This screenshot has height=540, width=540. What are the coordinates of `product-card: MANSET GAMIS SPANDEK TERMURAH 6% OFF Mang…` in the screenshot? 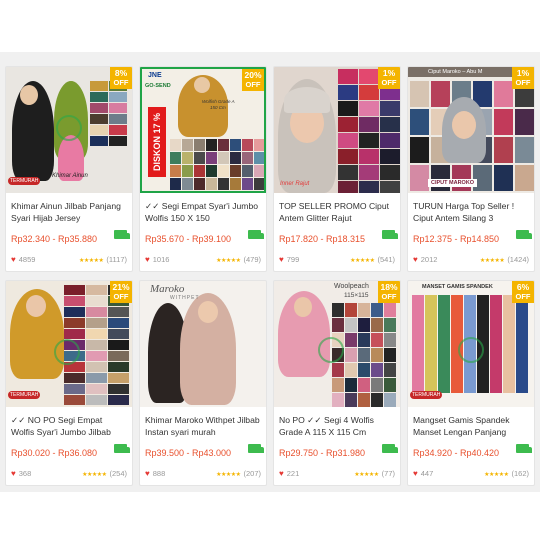 It's located at (471, 383).